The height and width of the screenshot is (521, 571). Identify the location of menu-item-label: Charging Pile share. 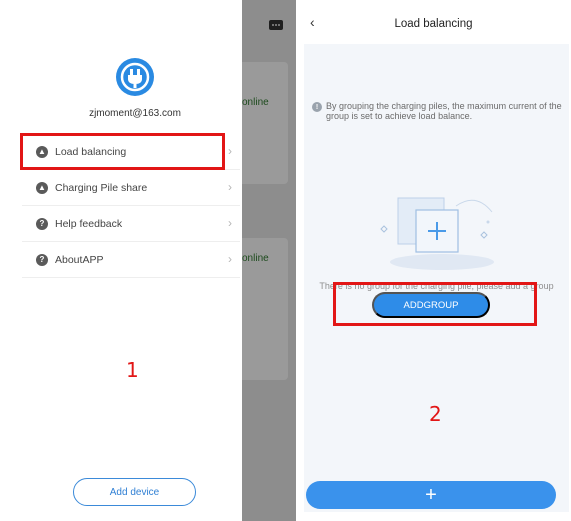
(101, 187).